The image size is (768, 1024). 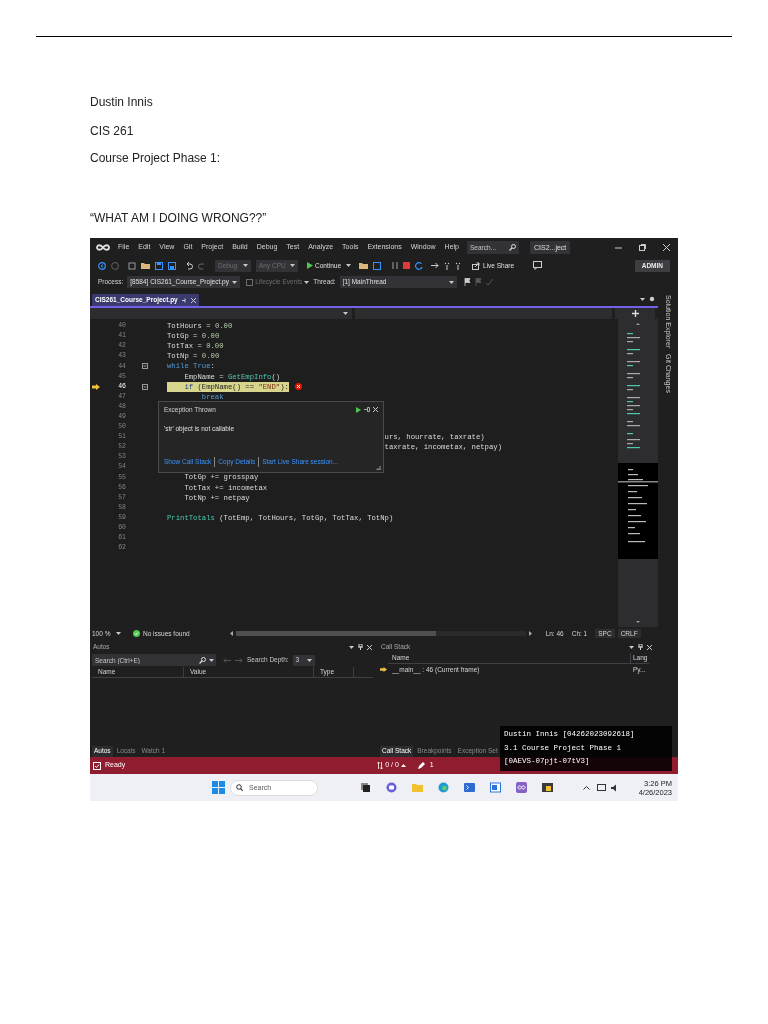 I want to click on start-icon, so click(x=218, y=787).